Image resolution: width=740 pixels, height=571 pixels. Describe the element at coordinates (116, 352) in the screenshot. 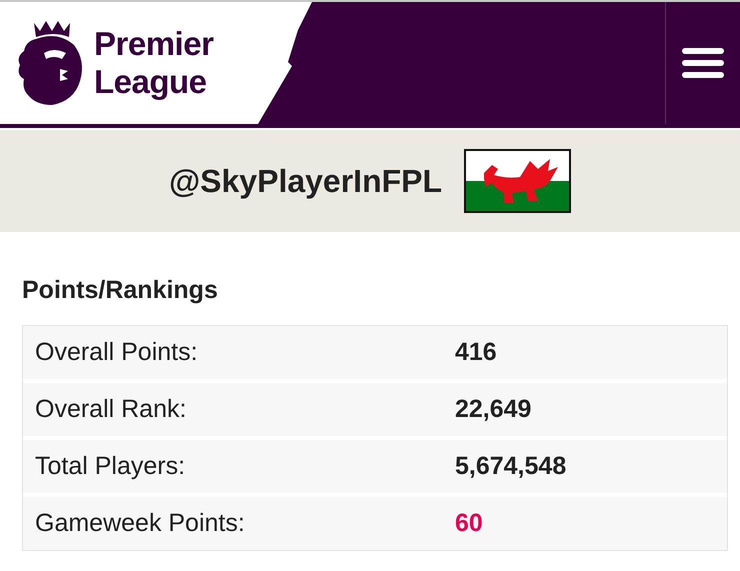

I see `stat-label: Overall Points:` at that location.